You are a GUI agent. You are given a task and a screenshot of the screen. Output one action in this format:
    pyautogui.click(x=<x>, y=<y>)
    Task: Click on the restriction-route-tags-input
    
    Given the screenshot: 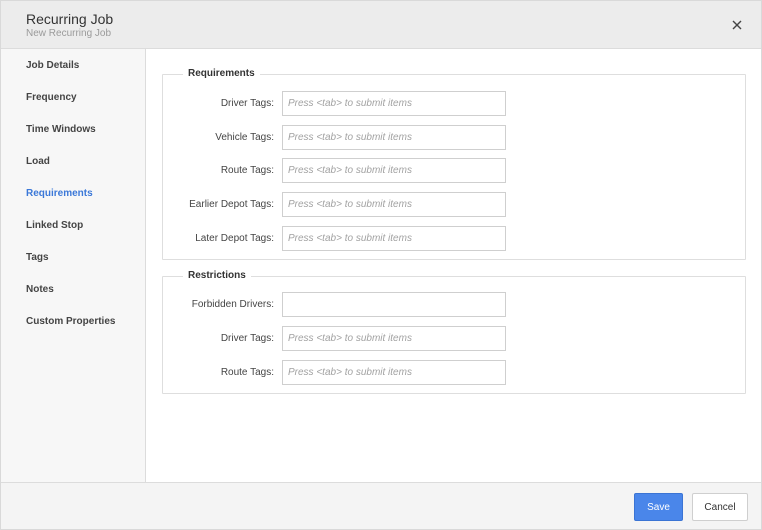 What is the action you would take?
    pyautogui.click(x=394, y=372)
    